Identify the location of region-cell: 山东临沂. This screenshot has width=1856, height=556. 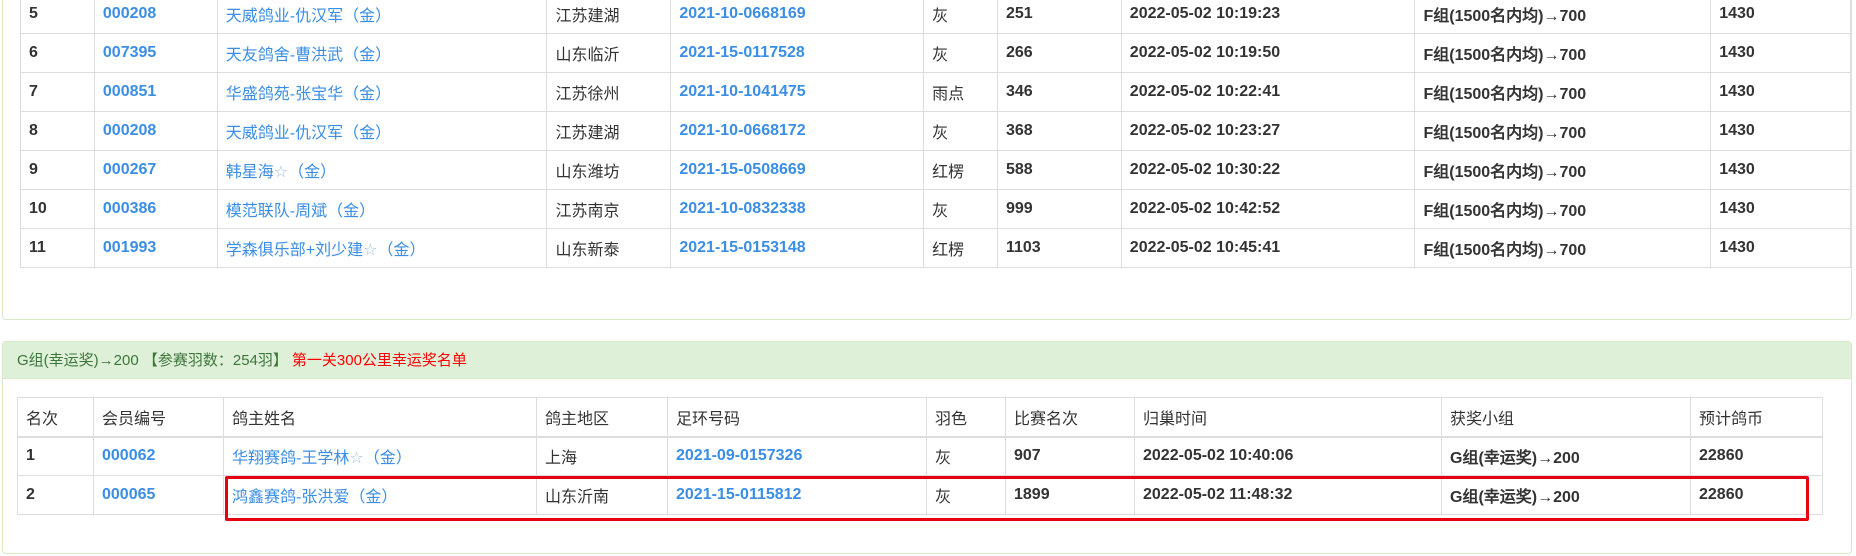
(609, 53).